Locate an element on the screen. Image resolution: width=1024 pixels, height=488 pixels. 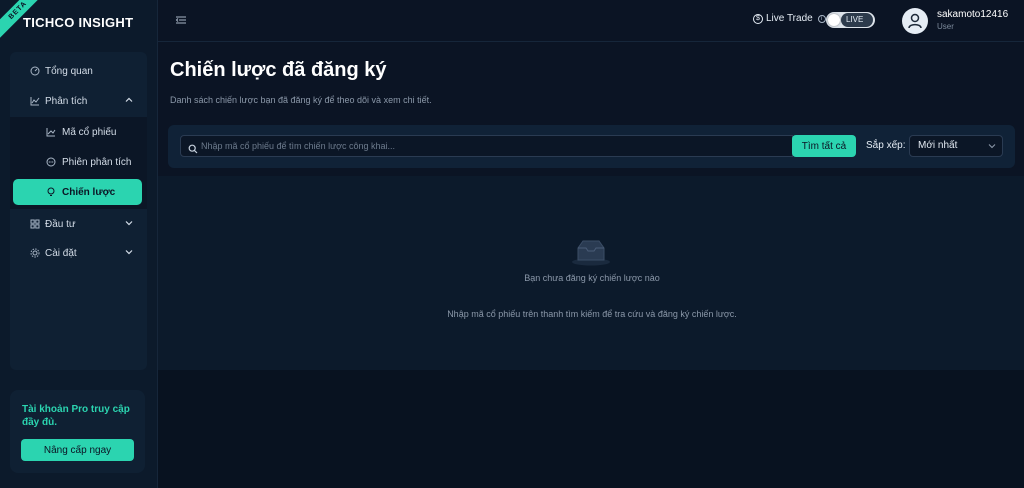
sidebar-item-overview: Tổng quan is located at coordinates (78, 71).